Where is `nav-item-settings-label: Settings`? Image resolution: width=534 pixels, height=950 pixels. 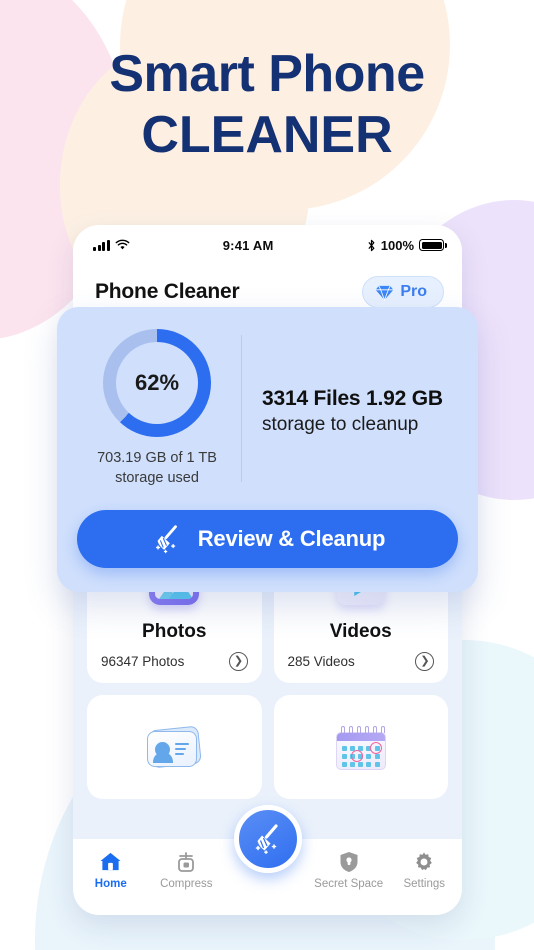 nav-item-settings-label: Settings is located at coordinates (424, 884).